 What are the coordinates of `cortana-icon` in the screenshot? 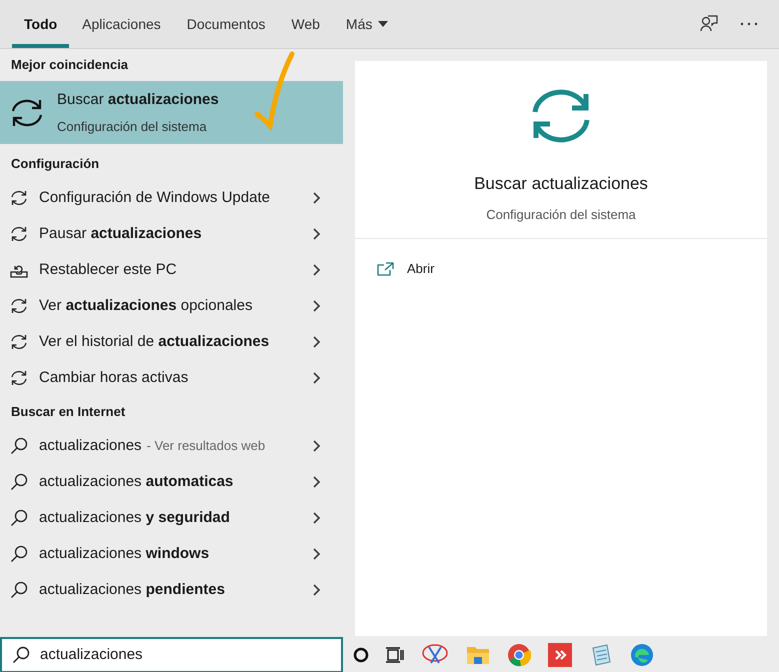 It's located at (361, 654).